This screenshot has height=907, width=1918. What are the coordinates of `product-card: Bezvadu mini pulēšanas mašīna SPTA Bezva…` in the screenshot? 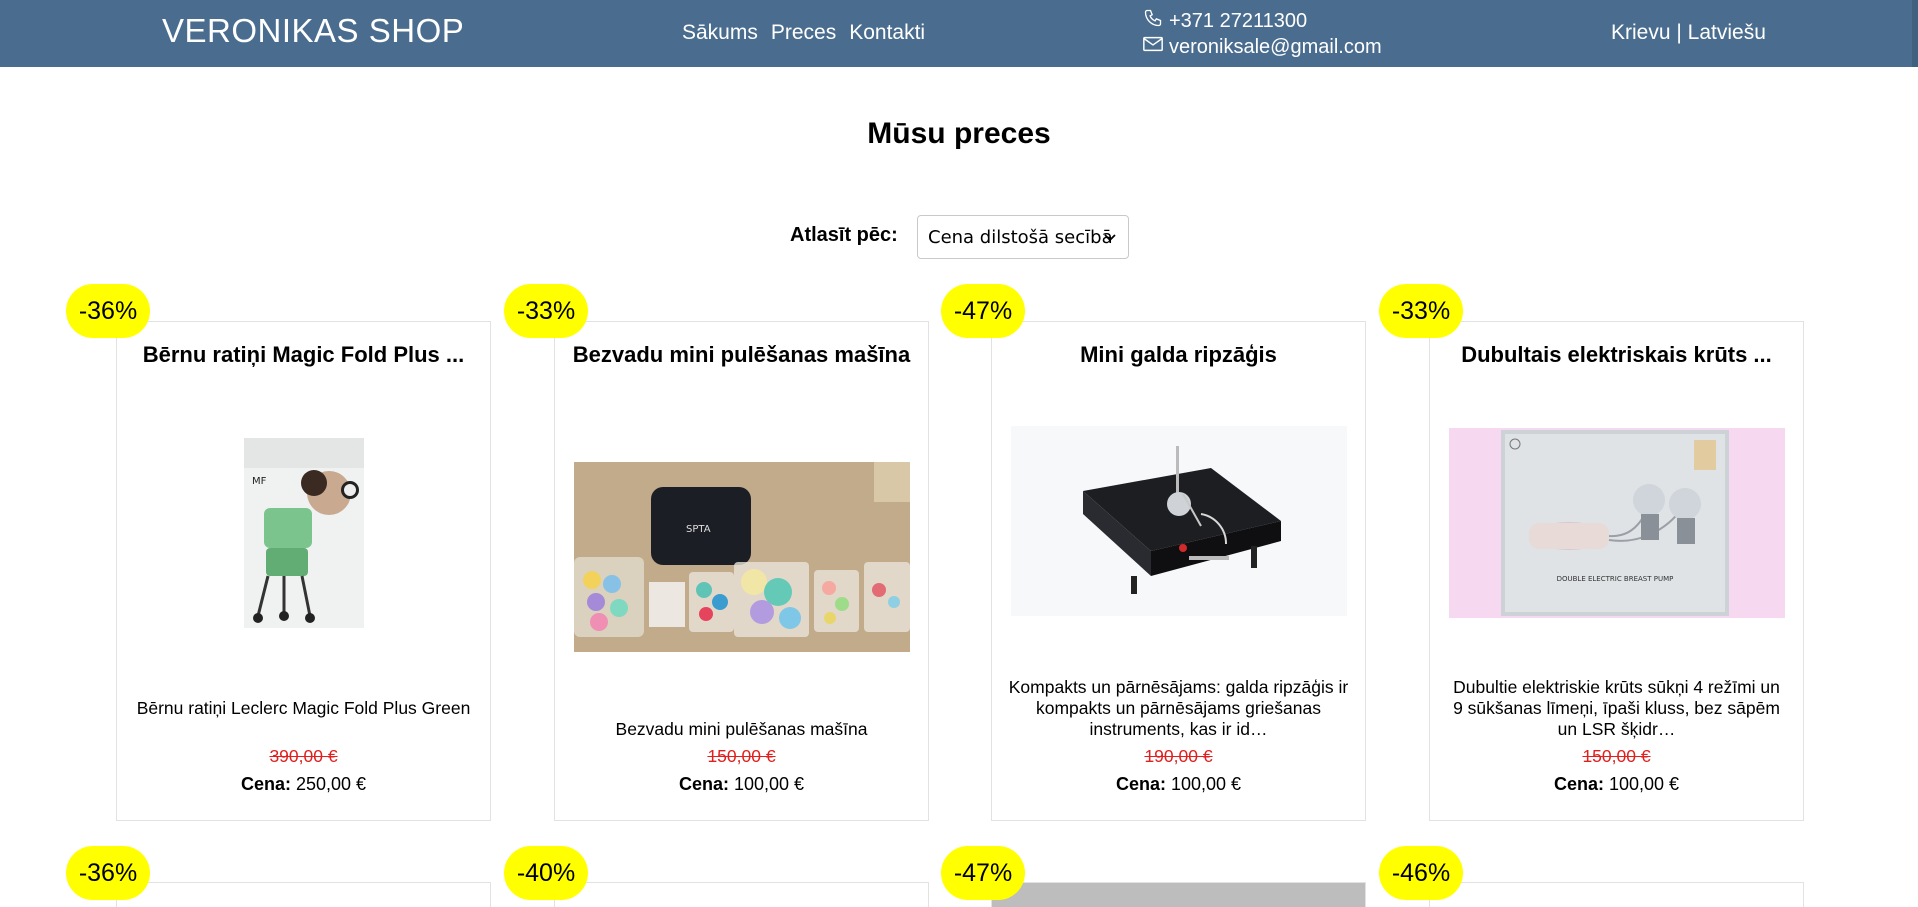 It's located at (741, 571).